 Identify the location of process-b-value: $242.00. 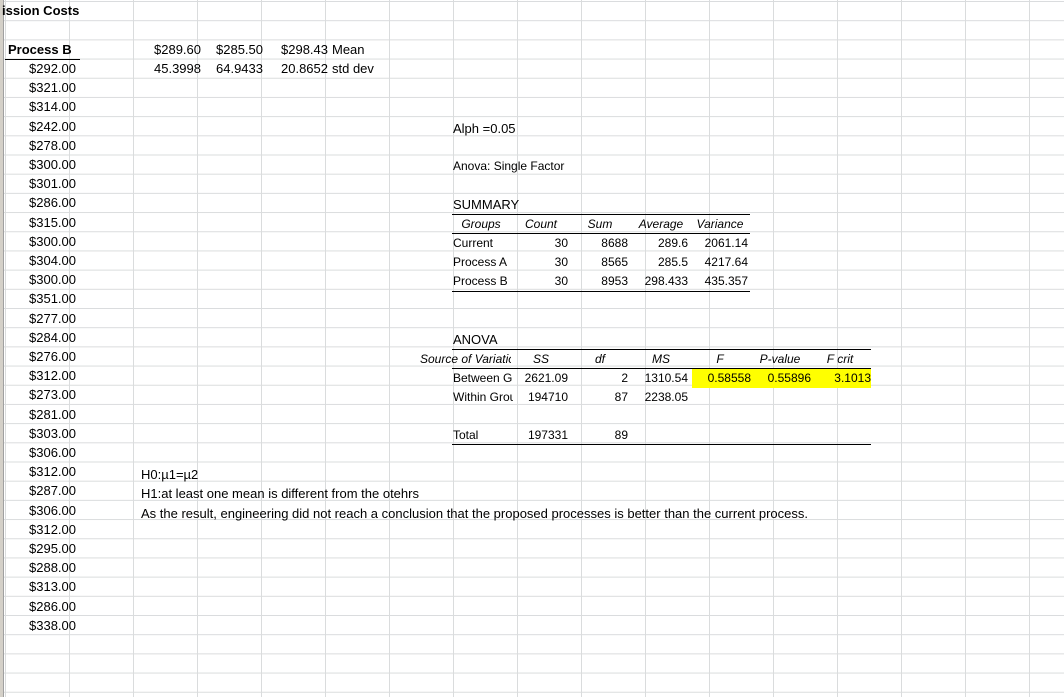
(42, 126).